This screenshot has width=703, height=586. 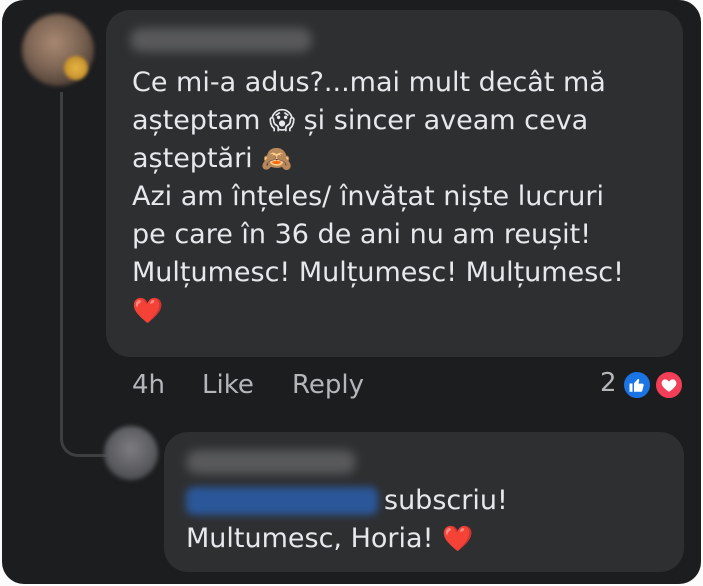 I want to click on comment-line-1: Ce mi-a adus?...mai mult decât mă, so click(x=369, y=82).